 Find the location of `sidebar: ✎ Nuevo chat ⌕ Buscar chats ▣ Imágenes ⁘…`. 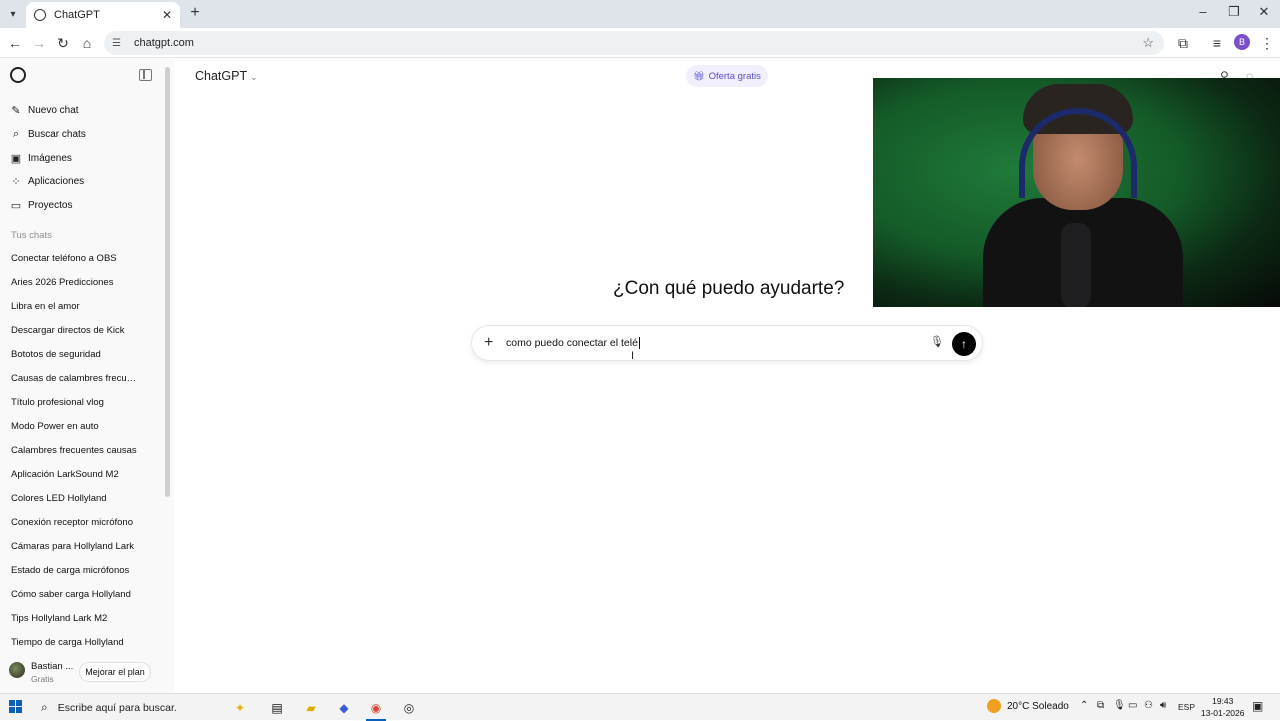

sidebar: ✎ Nuevo chat ⌕ Buscar chats ▣ Imágenes ⁘… is located at coordinates (87, 376).